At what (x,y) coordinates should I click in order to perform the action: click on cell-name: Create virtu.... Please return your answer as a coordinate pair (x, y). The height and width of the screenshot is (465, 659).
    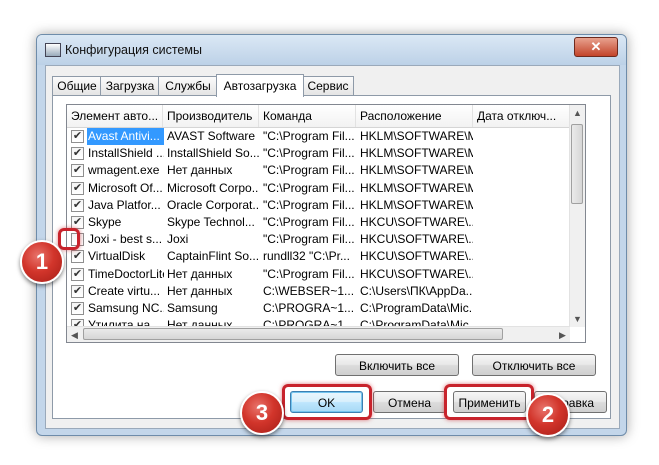
    Looking at the image, I should click on (124, 290).